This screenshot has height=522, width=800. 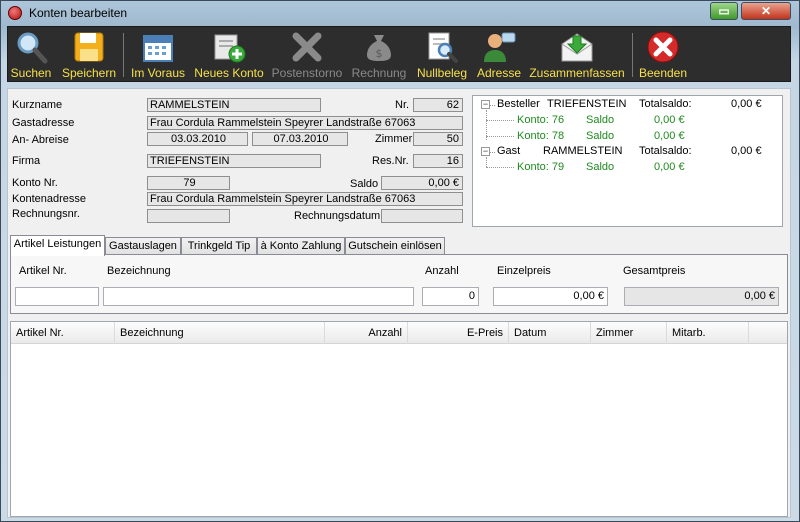 I want to click on konto-field: 79, so click(x=188, y=183).